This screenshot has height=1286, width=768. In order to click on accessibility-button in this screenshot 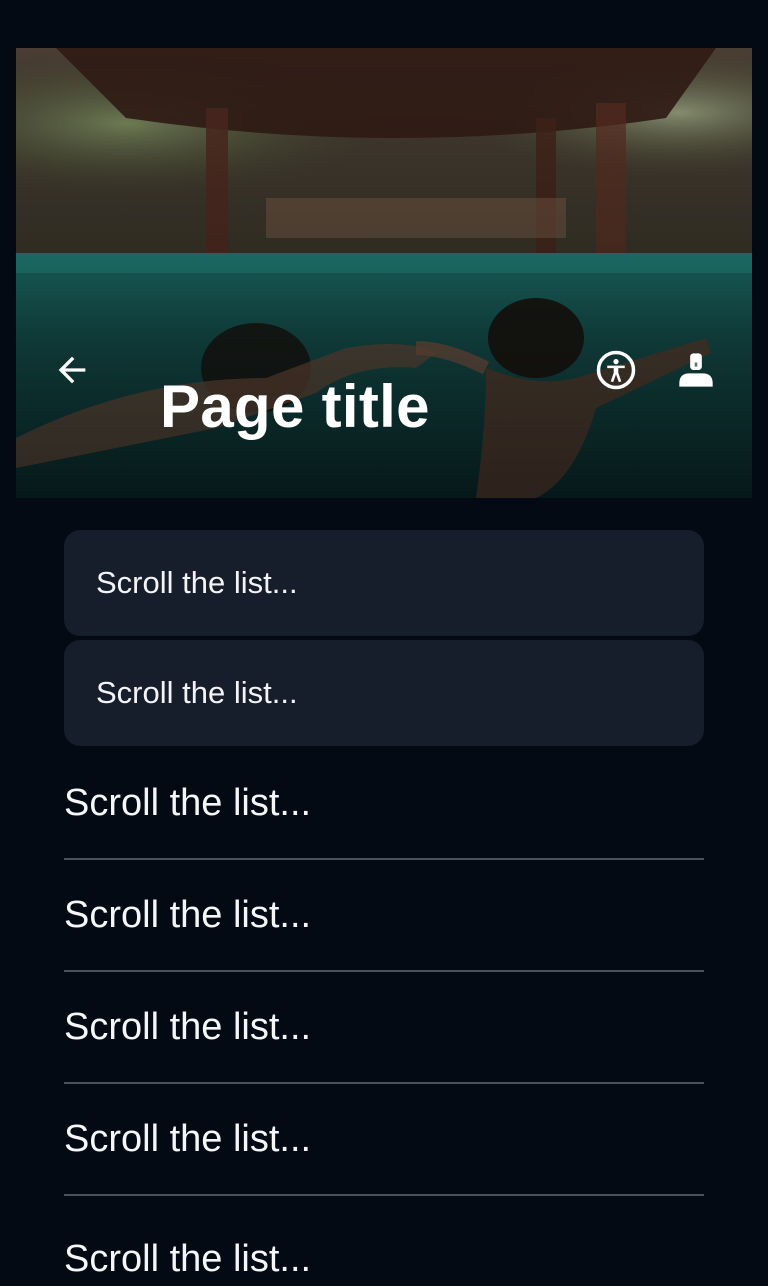, I will do `click(616, 370)`.